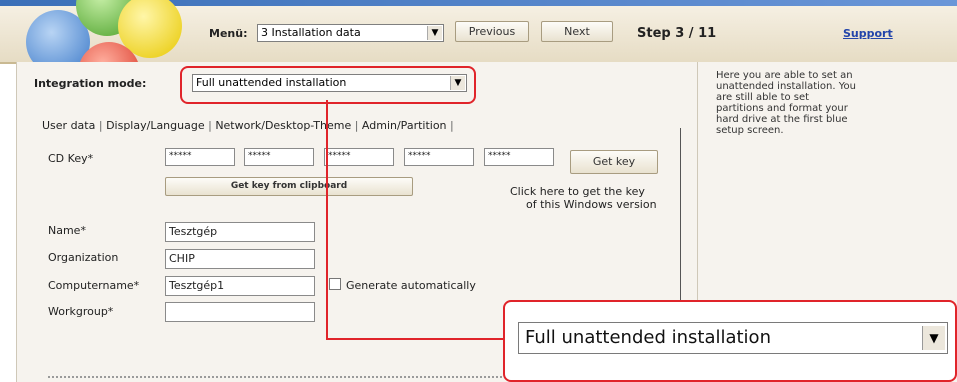  Describe the element at coordinates (439, 157) in the screenshot. I see `cd-key-field-4: *****` at that location.